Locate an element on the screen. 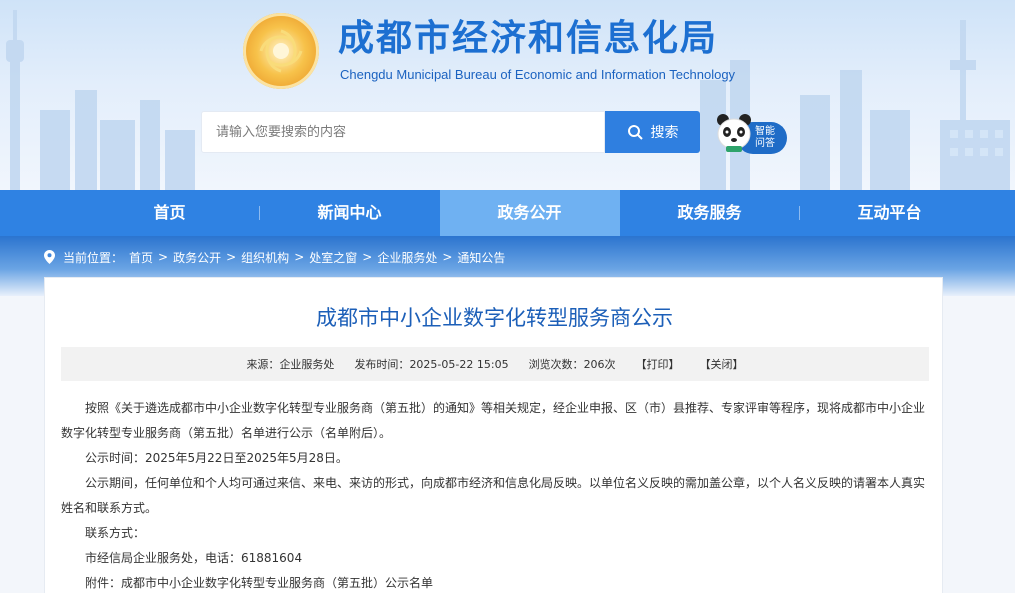  close-link: 【关闭】 is located at coordinates (722, 364).